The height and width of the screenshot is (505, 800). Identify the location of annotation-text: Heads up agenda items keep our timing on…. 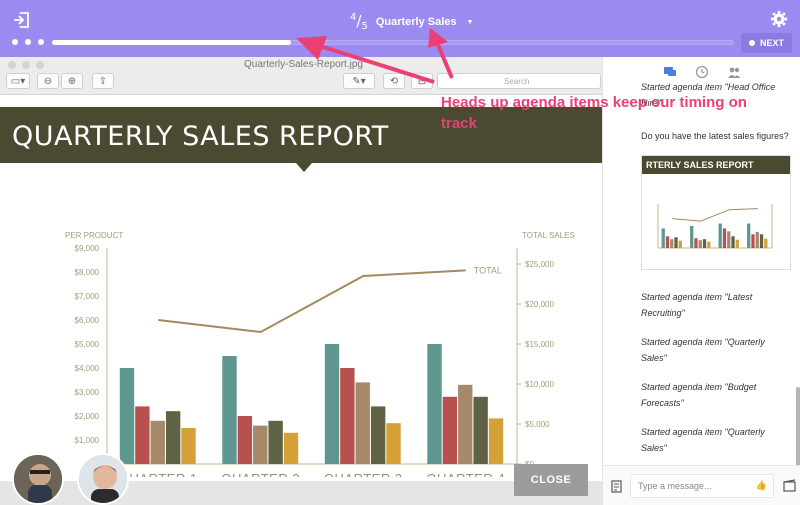
(594, 113).